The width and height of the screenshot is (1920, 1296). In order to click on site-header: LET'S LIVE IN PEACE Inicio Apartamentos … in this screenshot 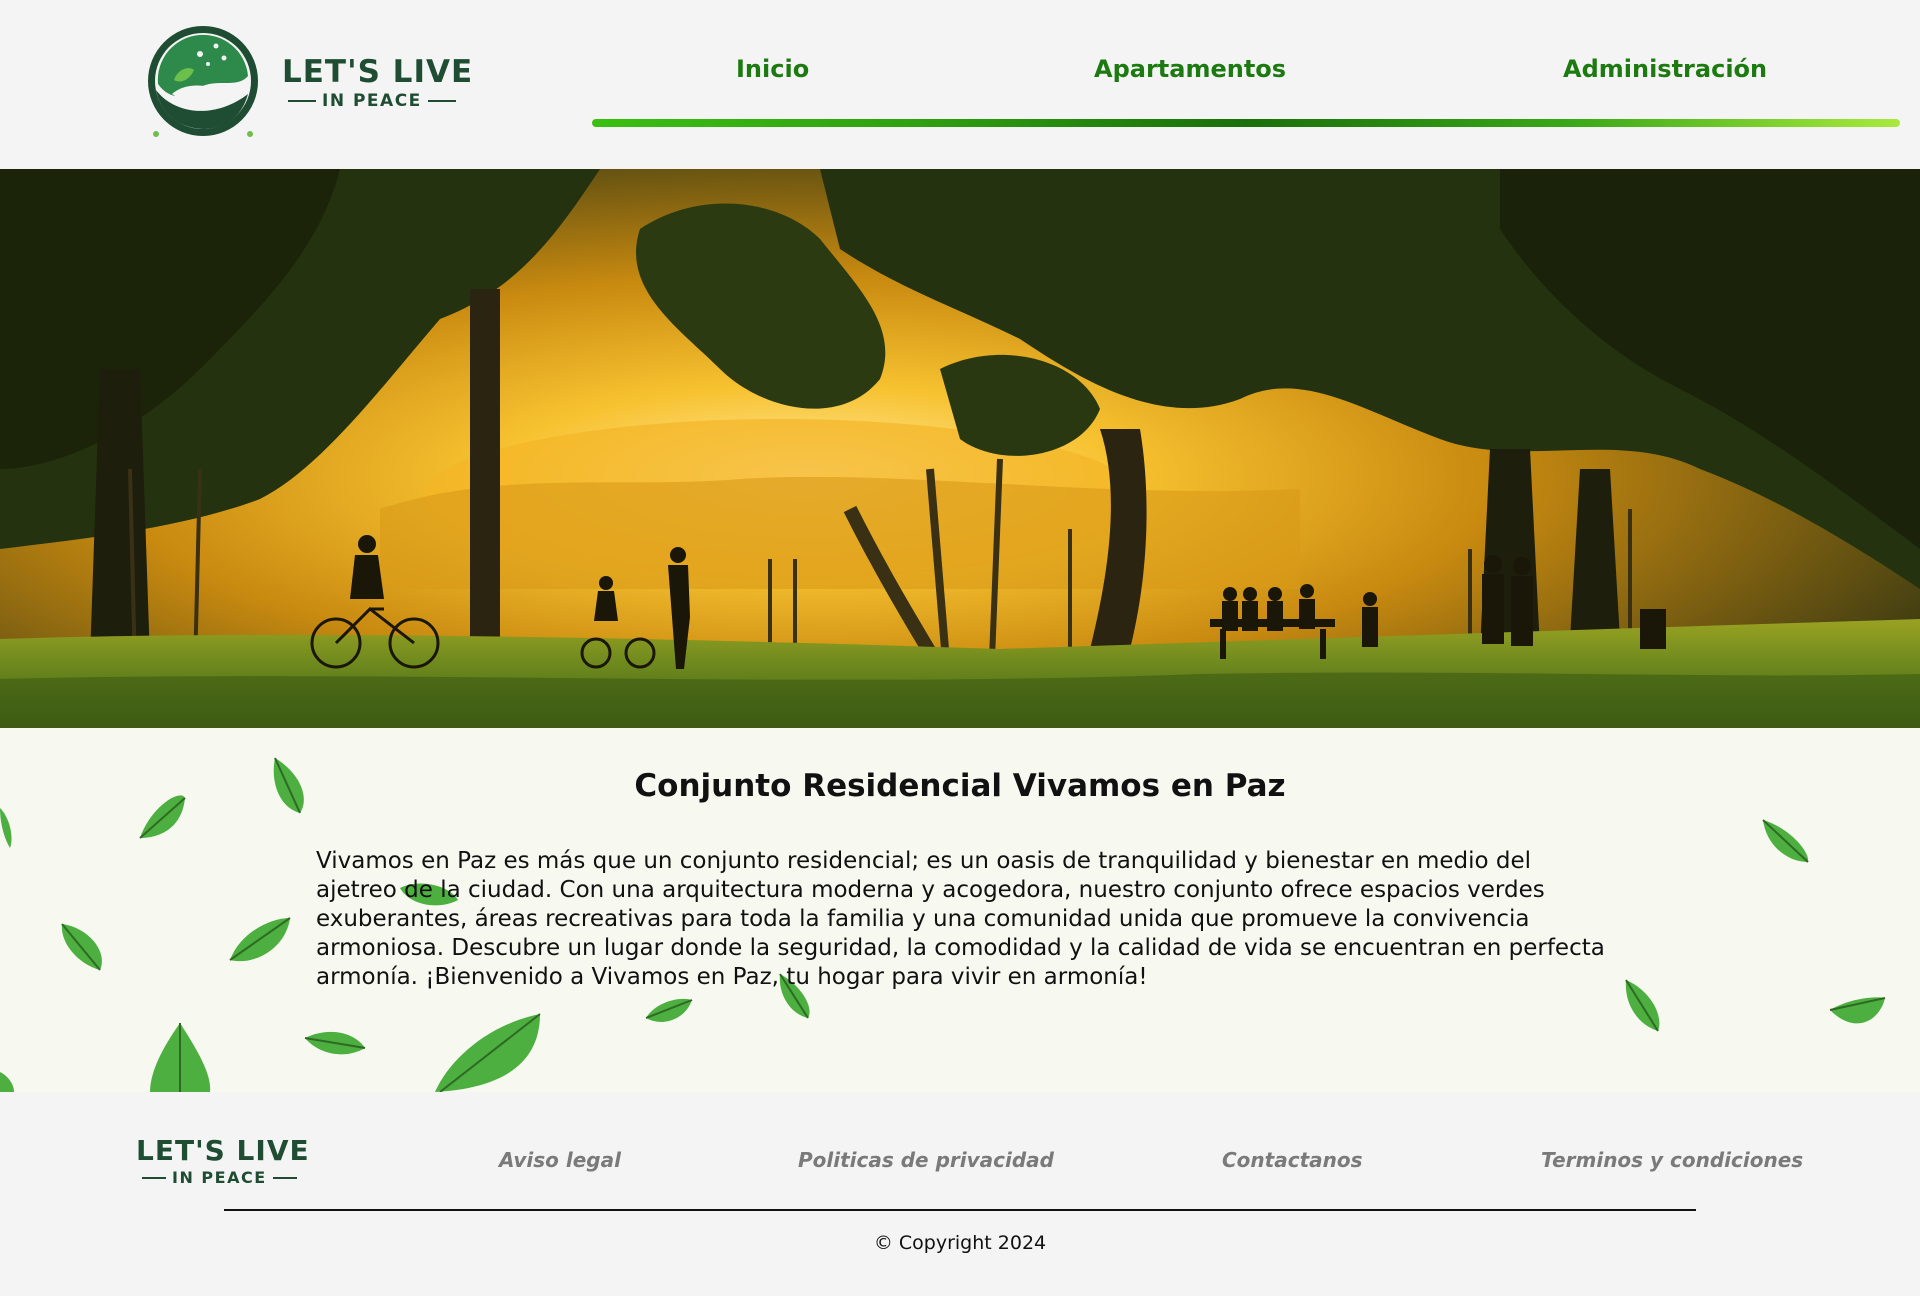, I will do `click(960, 84)`.